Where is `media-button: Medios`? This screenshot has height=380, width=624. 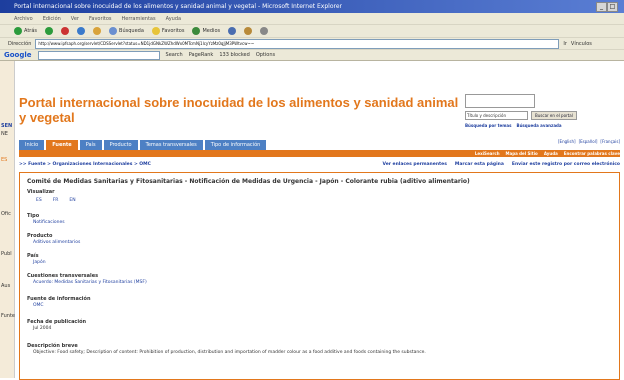 media-button: Medios is located at coordinates (206, 31).